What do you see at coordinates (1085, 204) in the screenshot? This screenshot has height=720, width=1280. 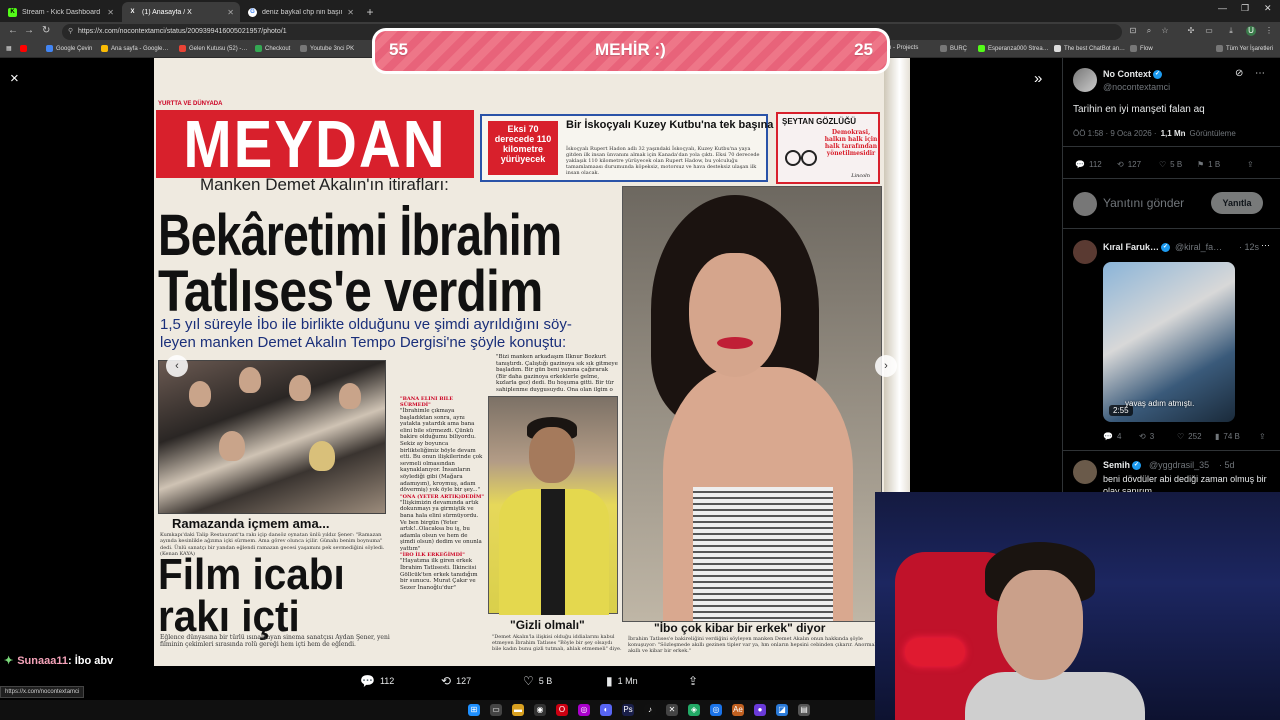 I see `my-avatar` at bounding box center [1085, 204].